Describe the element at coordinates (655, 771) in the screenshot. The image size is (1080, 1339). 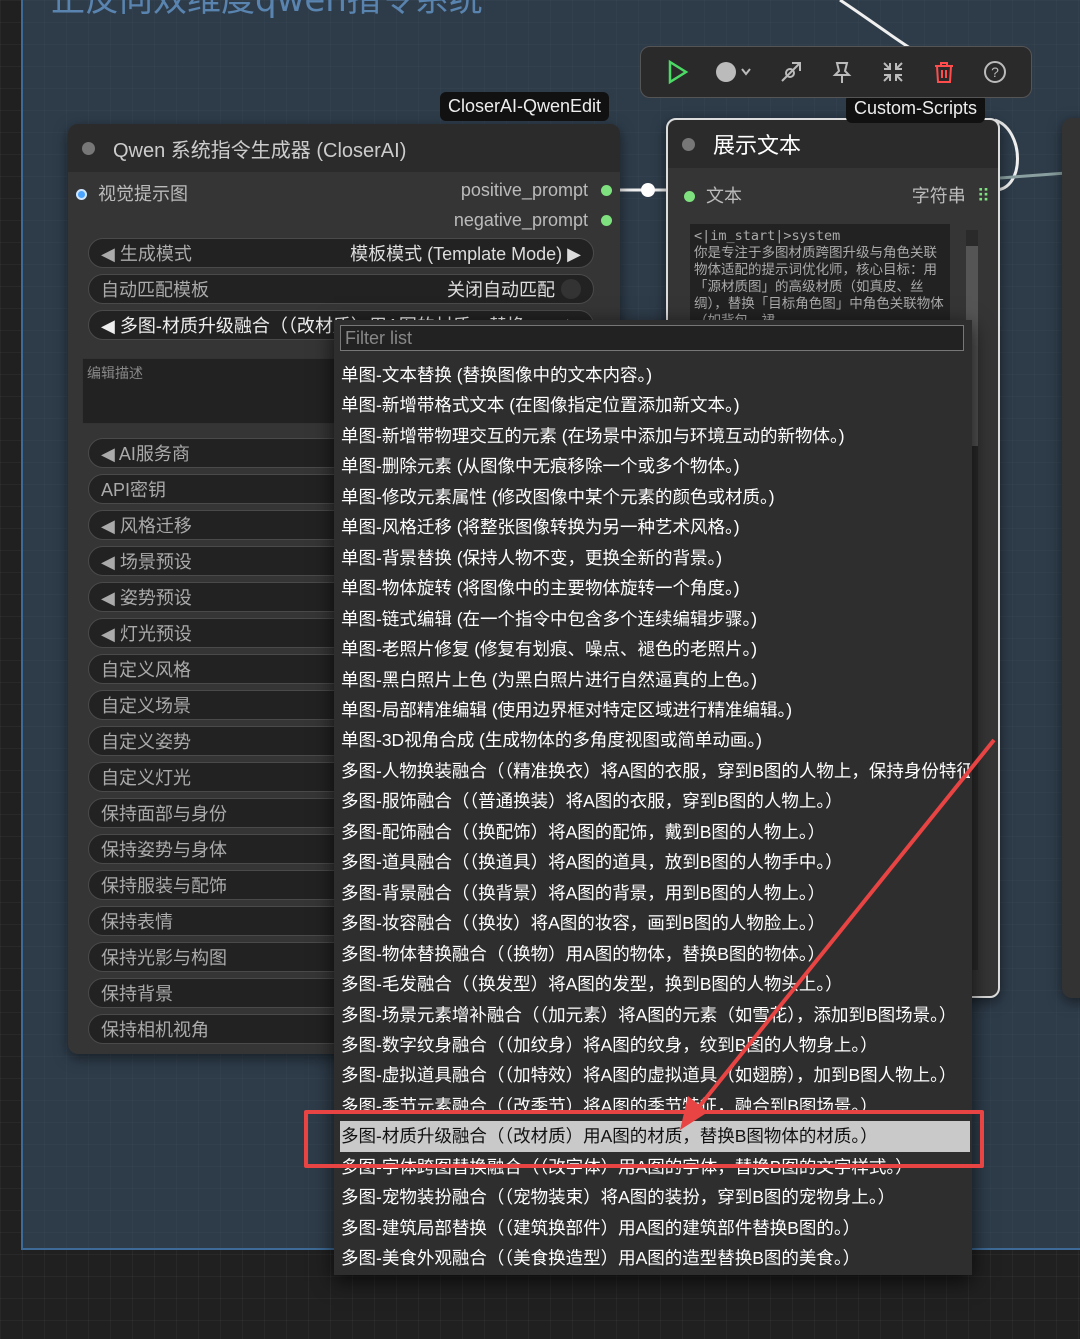
I see `menu-item: 多图-人物换装融合（（精准换衣）将A图的衣服，穿到B图的人物上，保持身份特征。）` at that location.